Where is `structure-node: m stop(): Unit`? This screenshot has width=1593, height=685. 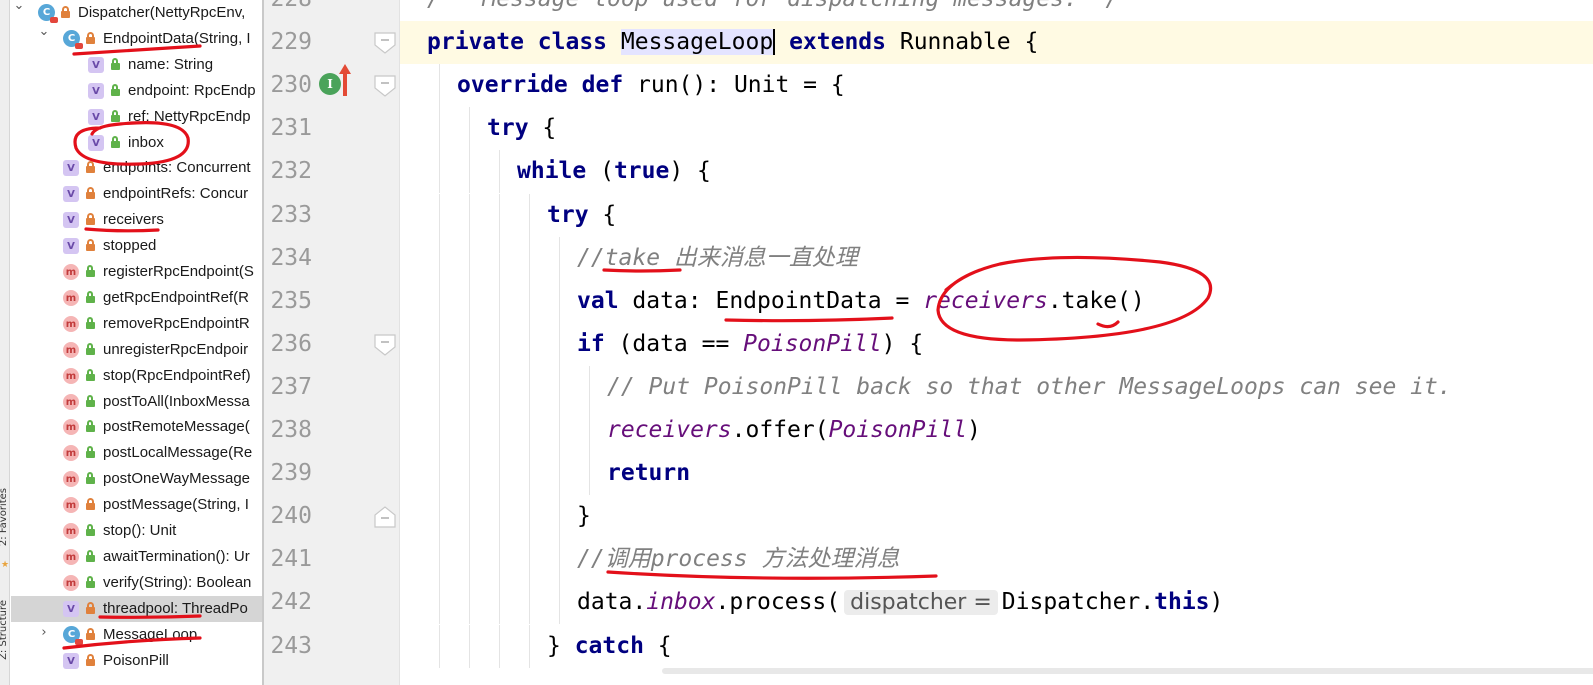
structure-node: m stop(): Unit is located at coordinates (136, 531).